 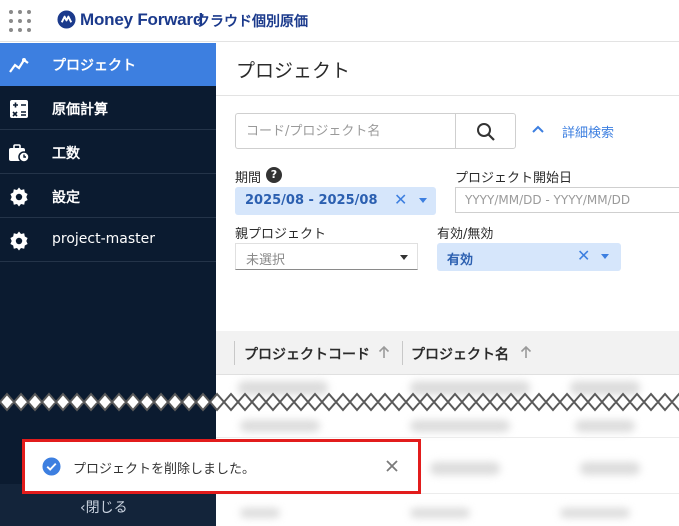 I want to click on briefcase-clock-icon, so click(x=19, y=153).